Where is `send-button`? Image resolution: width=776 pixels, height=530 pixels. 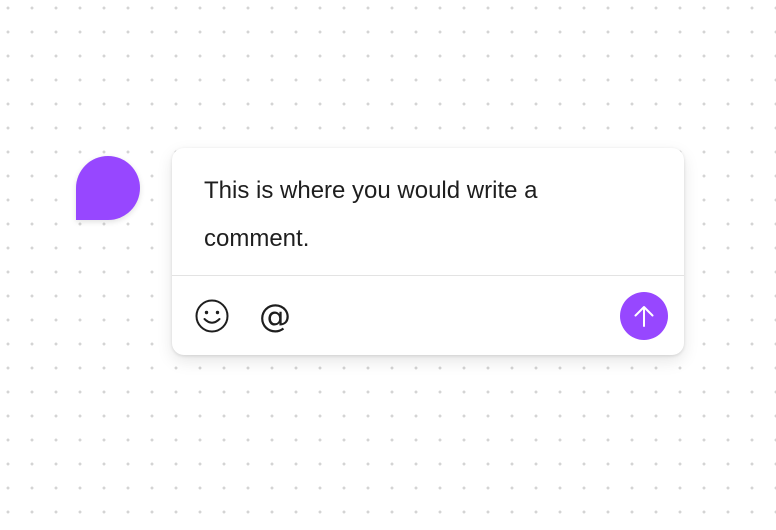 send-button is located at coordinates (644, 316).